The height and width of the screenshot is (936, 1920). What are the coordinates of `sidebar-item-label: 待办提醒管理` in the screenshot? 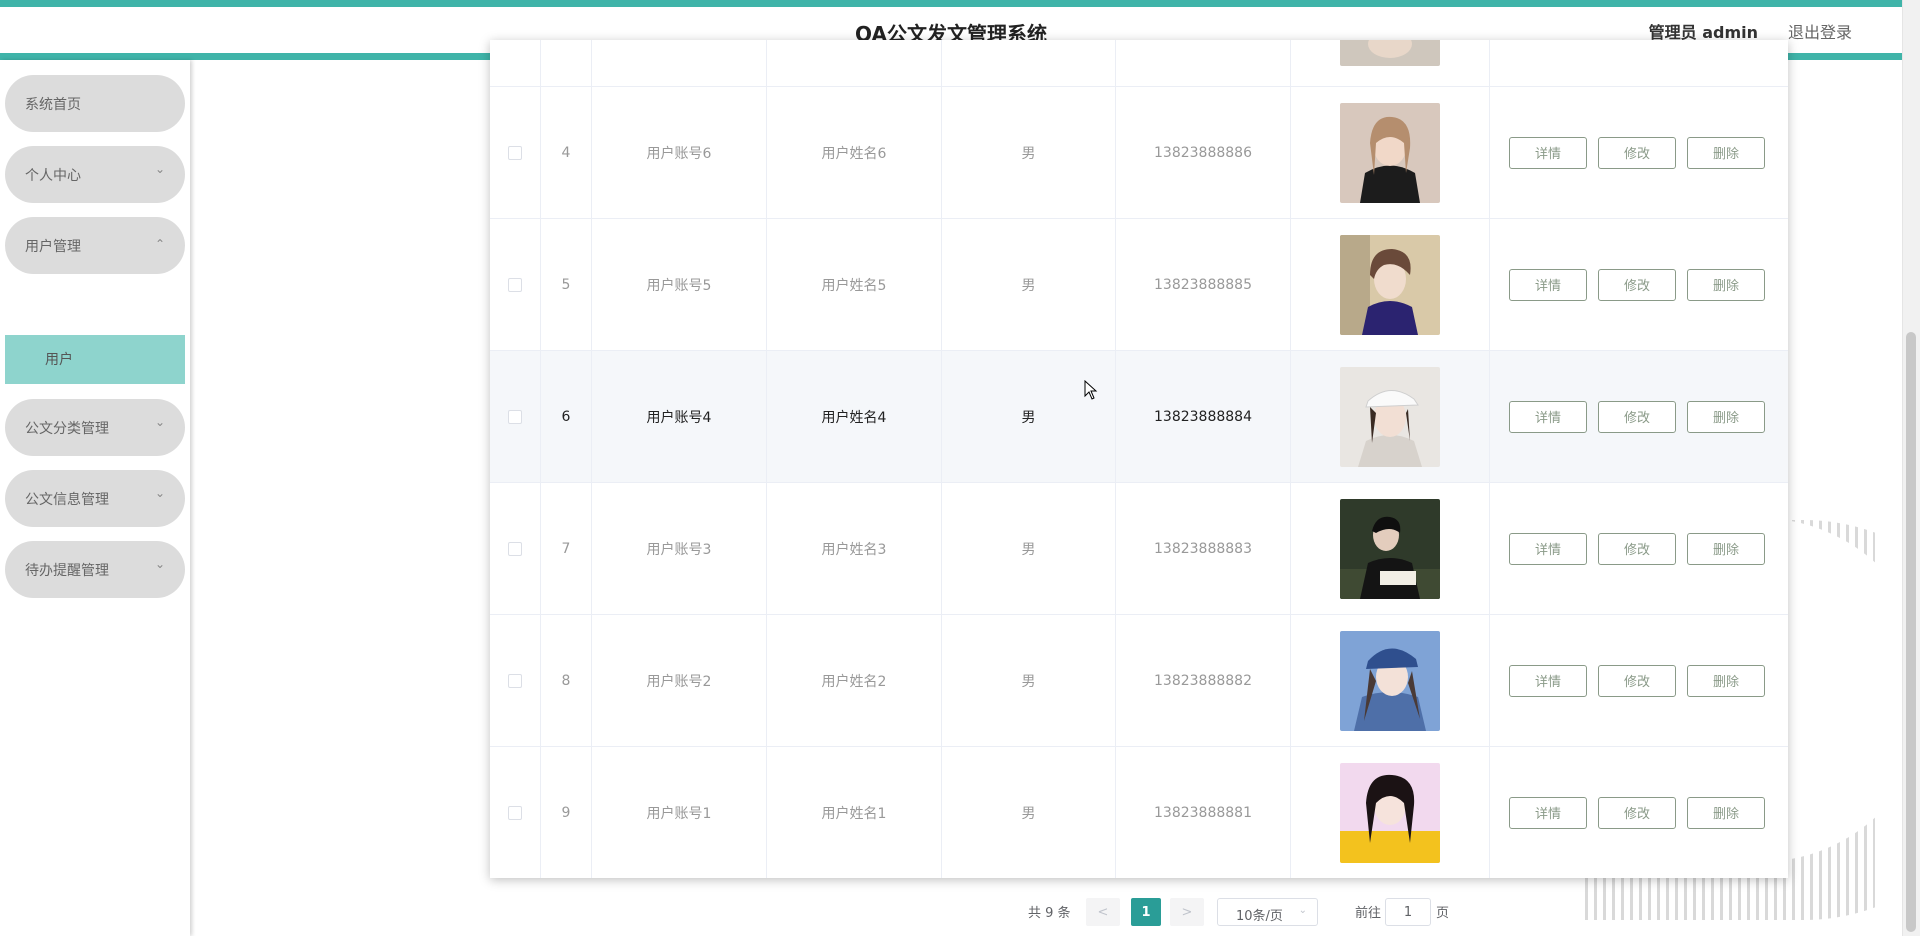 It's located at (67, 571).